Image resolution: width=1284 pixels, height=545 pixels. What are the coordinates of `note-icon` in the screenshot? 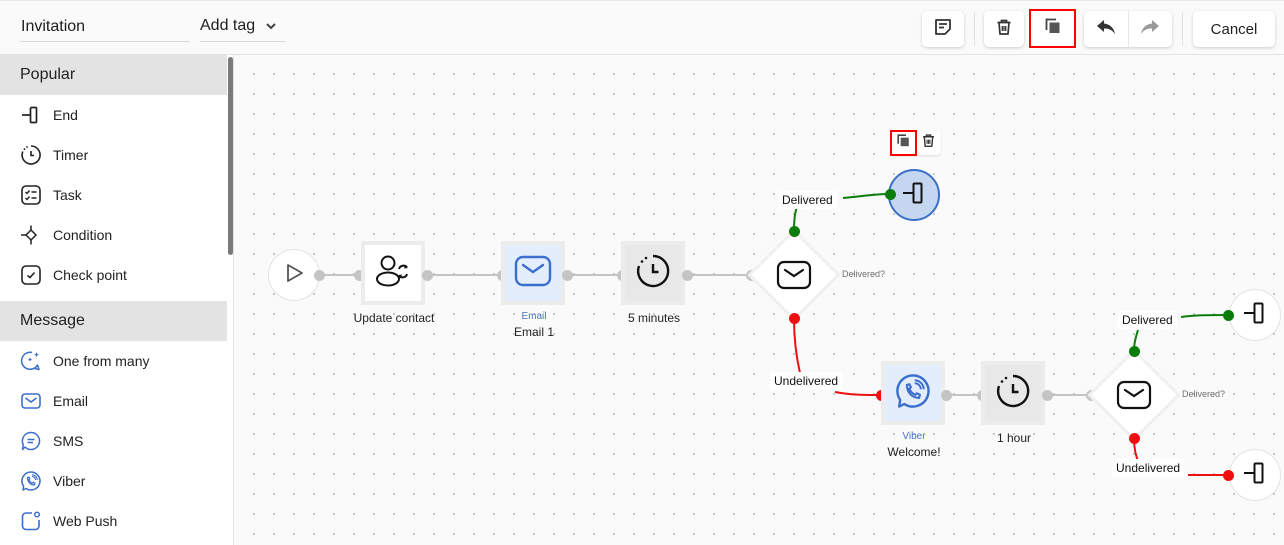 It's located at (943, 29).